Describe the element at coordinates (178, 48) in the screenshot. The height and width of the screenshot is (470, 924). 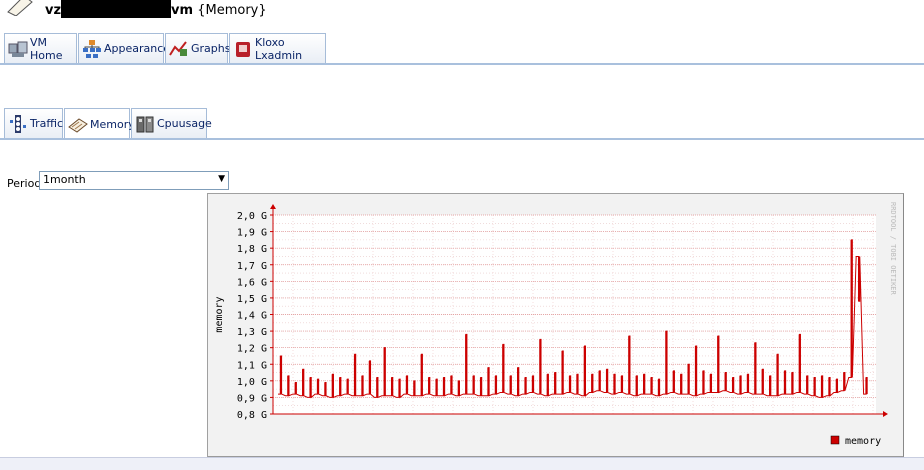
I see `graphs-icon` at that location.